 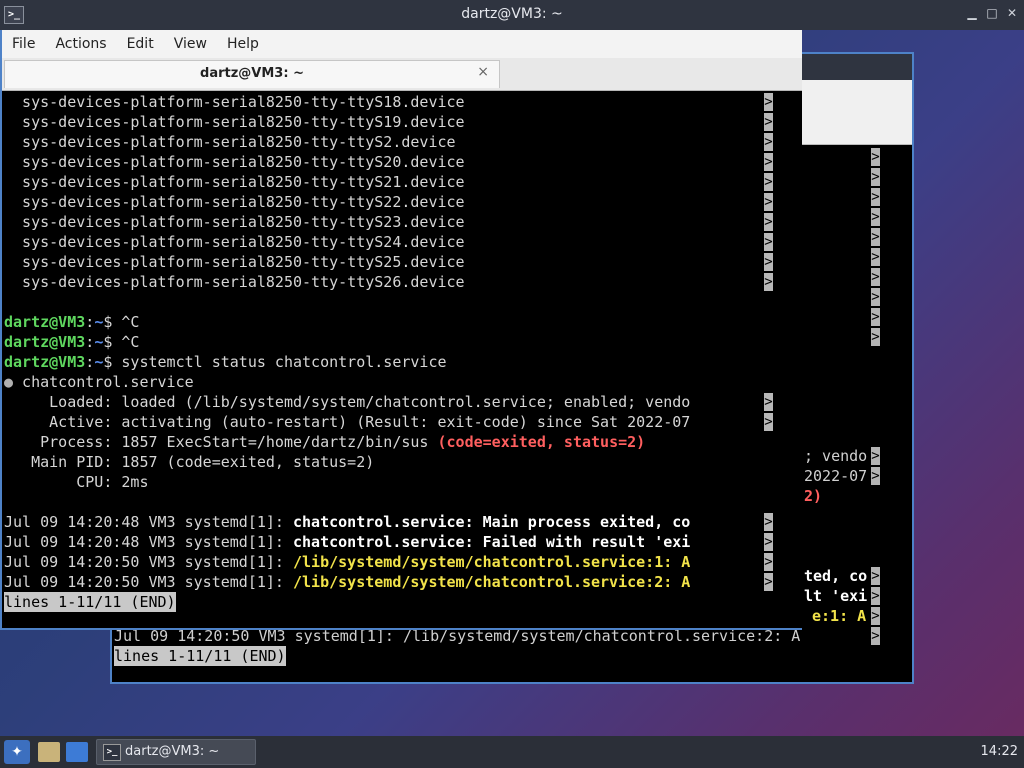 I want to click on window-title: dartz@VM3: ~, so click(x=512, y=14).